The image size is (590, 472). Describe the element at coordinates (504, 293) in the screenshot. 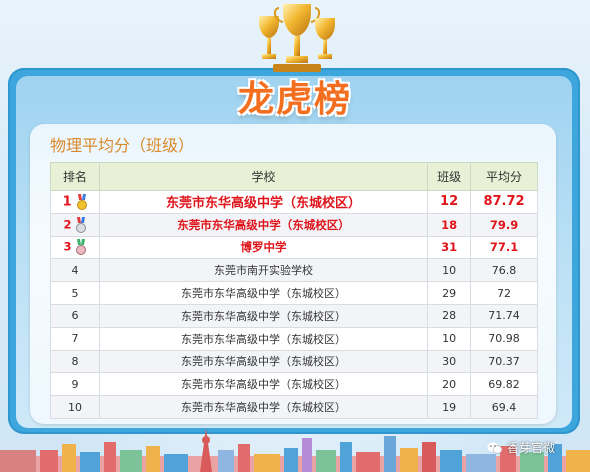

I see `average-score: 72` at that location.